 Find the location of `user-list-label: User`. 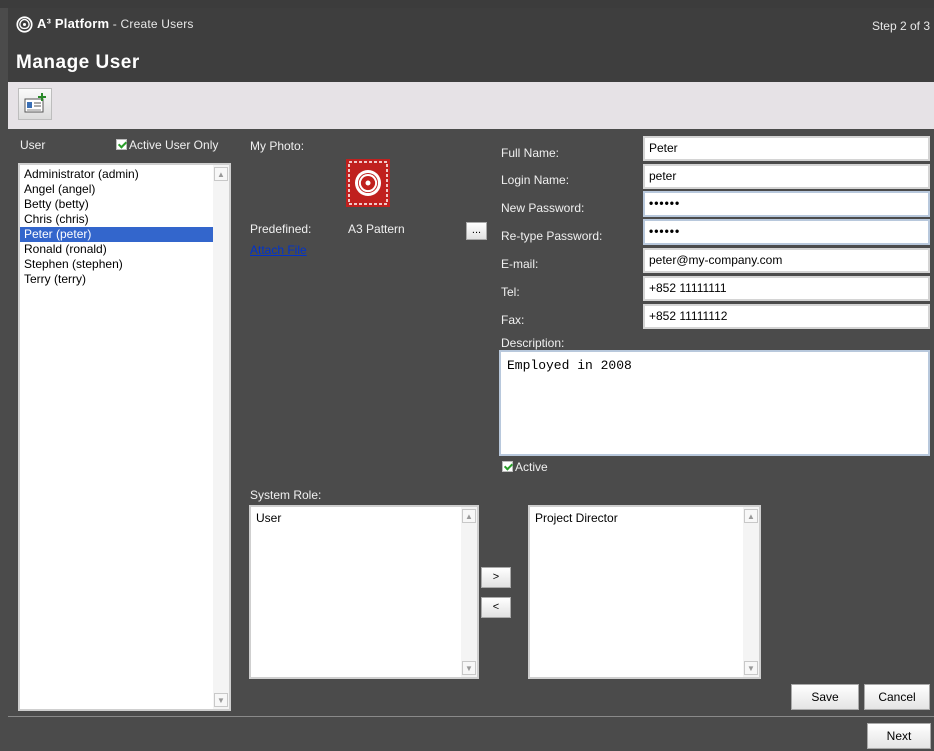

user-list-label: User is located at coordinates (33, 145).